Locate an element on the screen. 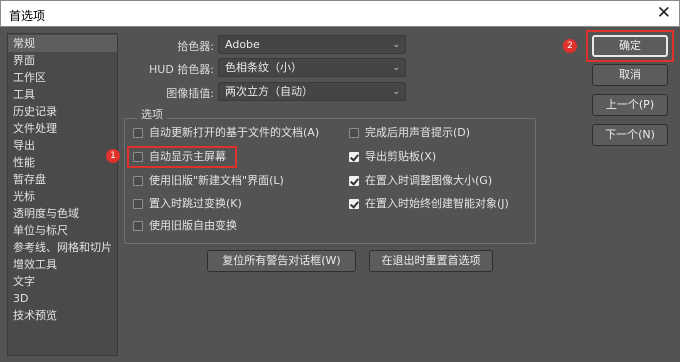 The height and width of the screenshot is (362, 680). title-bar: 首选项 ✕ is located at coordinates (340, 13).